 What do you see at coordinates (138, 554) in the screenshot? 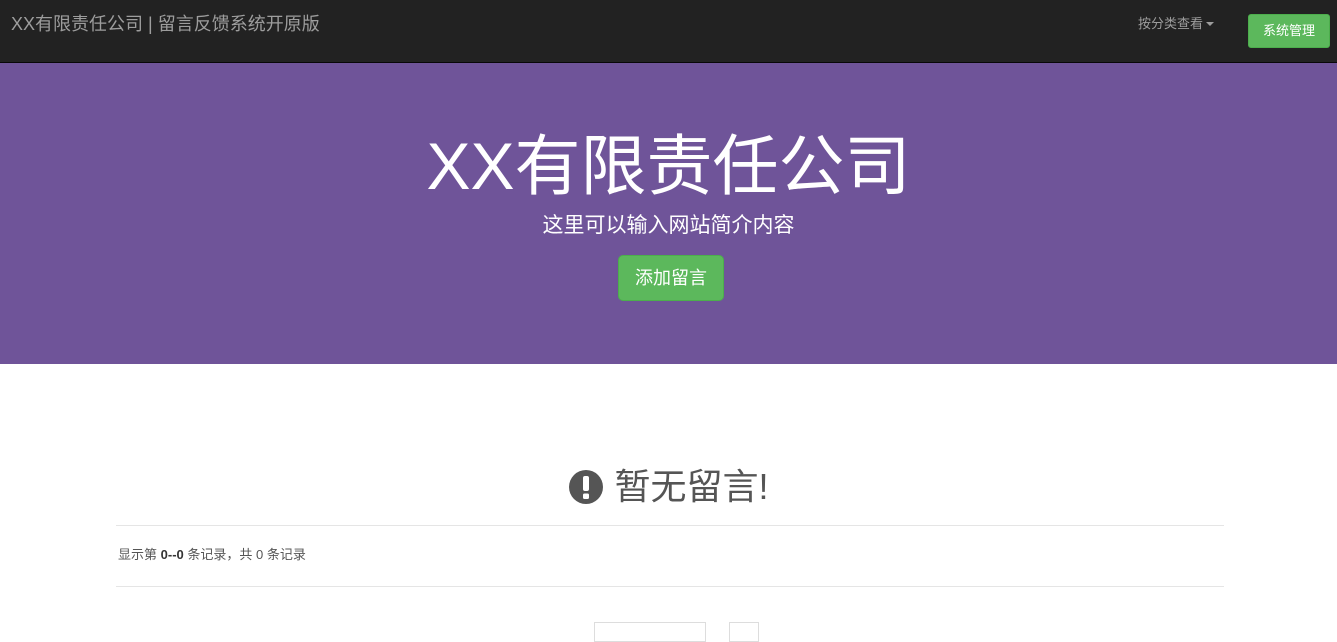
I see `records-prefix: 显示第` at bounding box center [138, 554].